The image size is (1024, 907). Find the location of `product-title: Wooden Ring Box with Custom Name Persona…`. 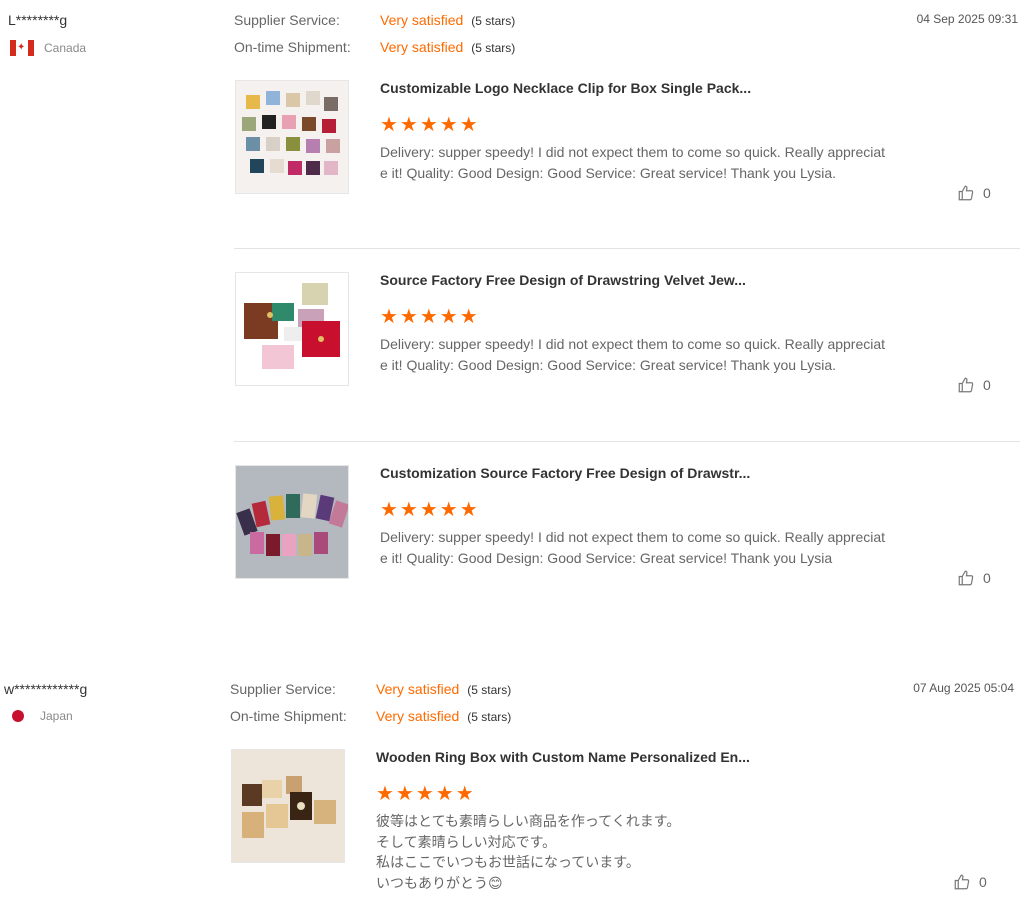

product-title: Wooden Ring Box with Custom Name Persona… is located at coordinates (563, 757).